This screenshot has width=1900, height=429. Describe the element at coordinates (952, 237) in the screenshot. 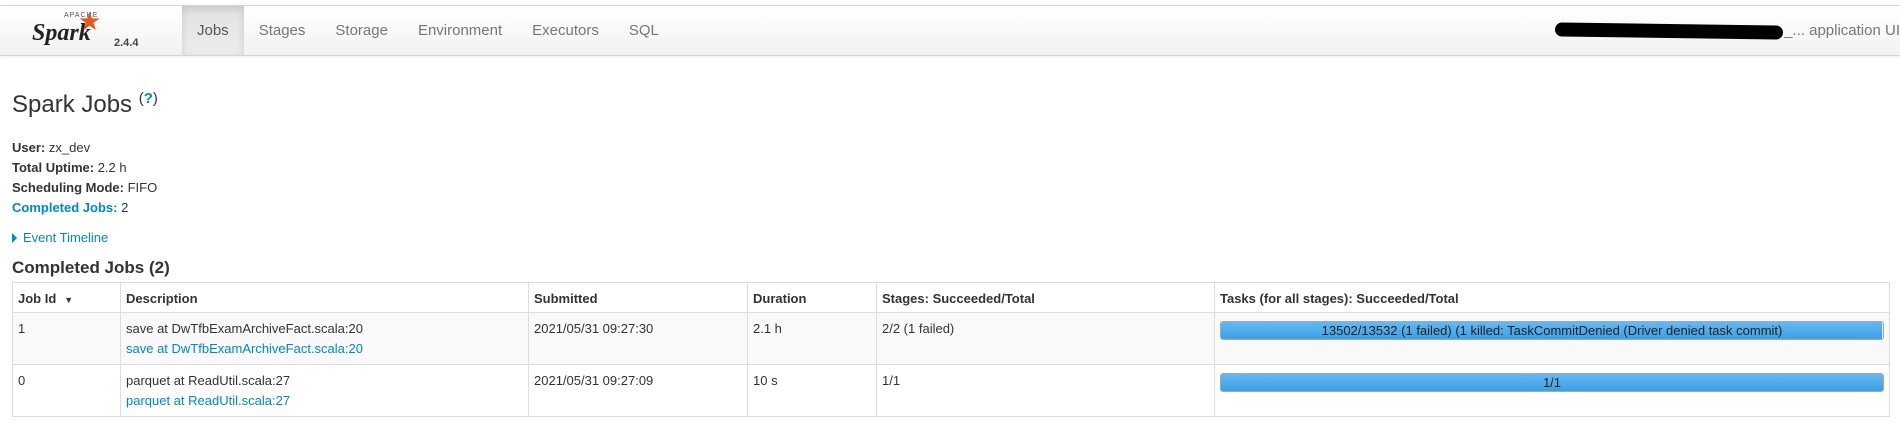

I see `event-timeline-toggle: Event Timeline` at that location.